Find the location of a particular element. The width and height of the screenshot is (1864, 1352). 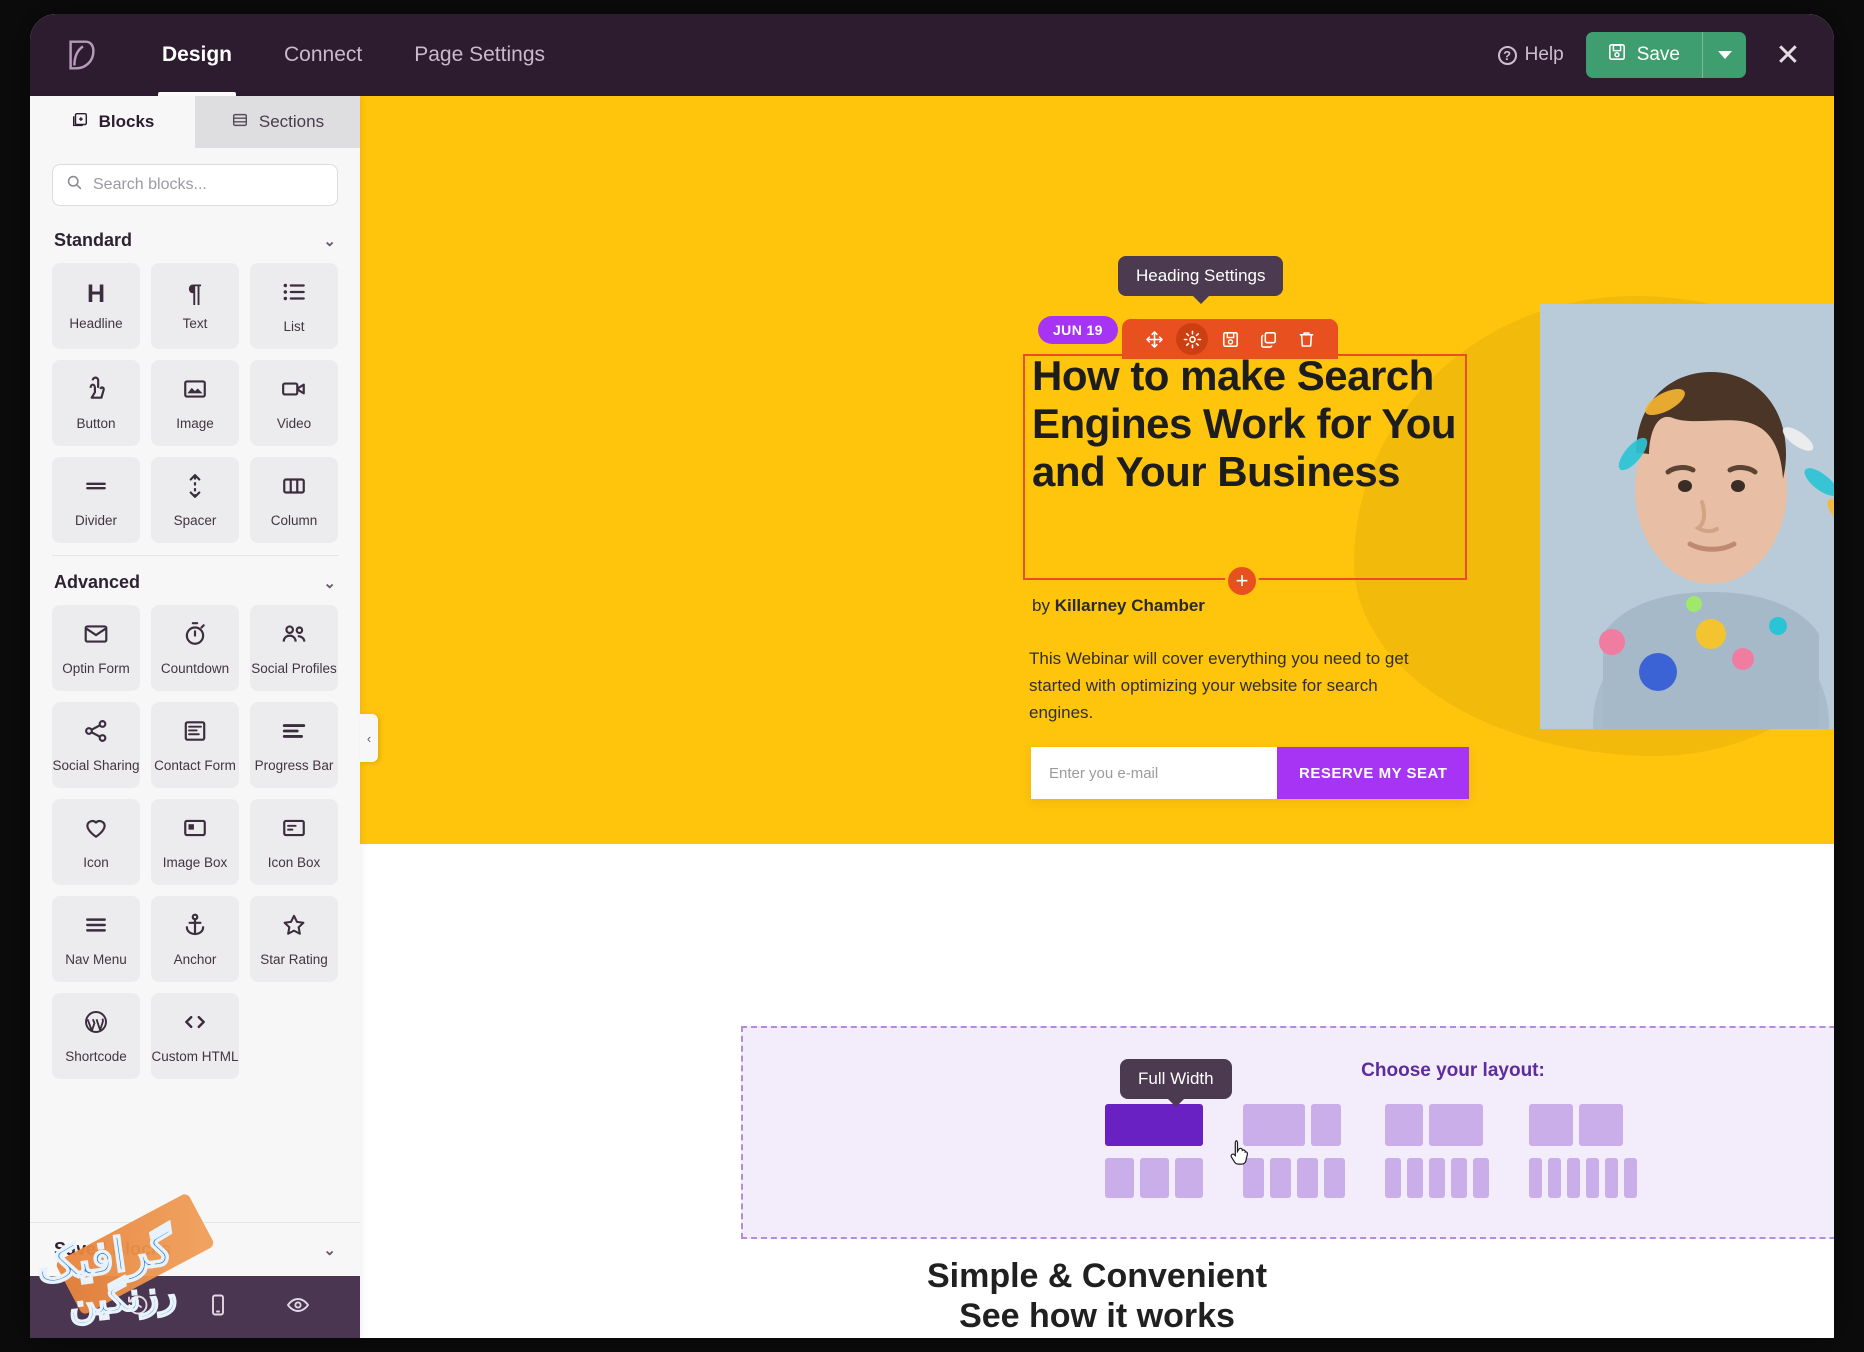

revision-history-icon is located at coordinates (138, 1307).